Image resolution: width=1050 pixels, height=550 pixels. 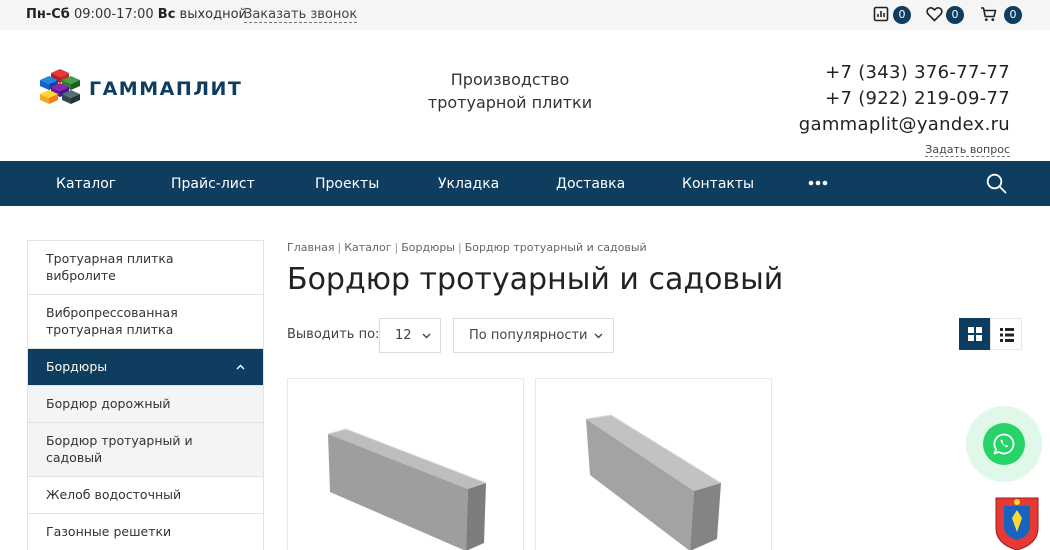 What do you see at coordinates (77, 366) in the screenshot?
I see `sidebar-item-label: Бордюры` at bounding box center [77, 366].